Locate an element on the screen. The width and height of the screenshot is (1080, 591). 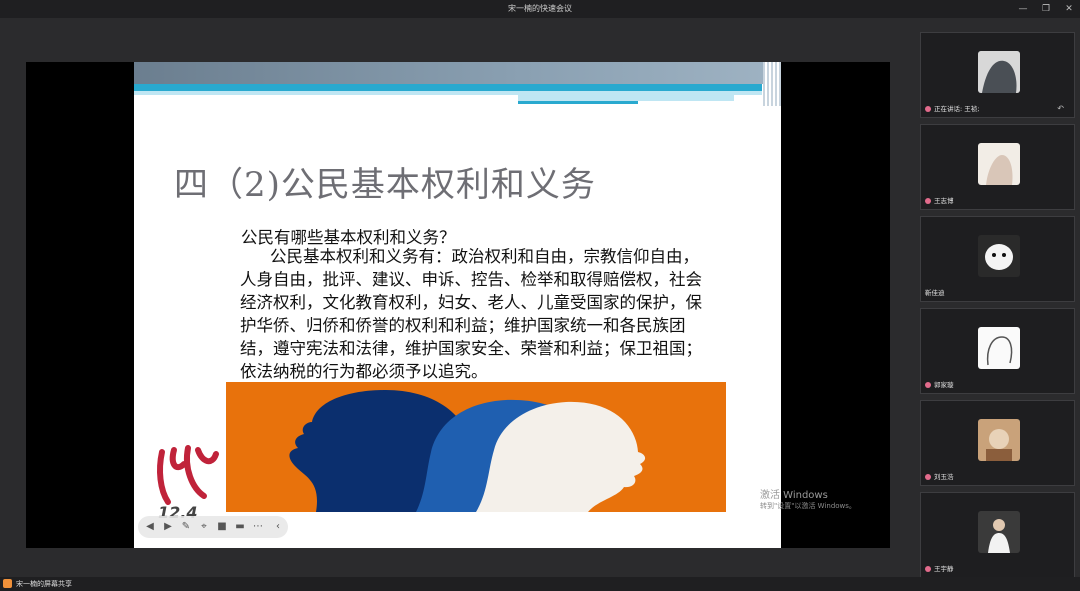
pen-icon: ✎ is located at coordinates (186, 527).